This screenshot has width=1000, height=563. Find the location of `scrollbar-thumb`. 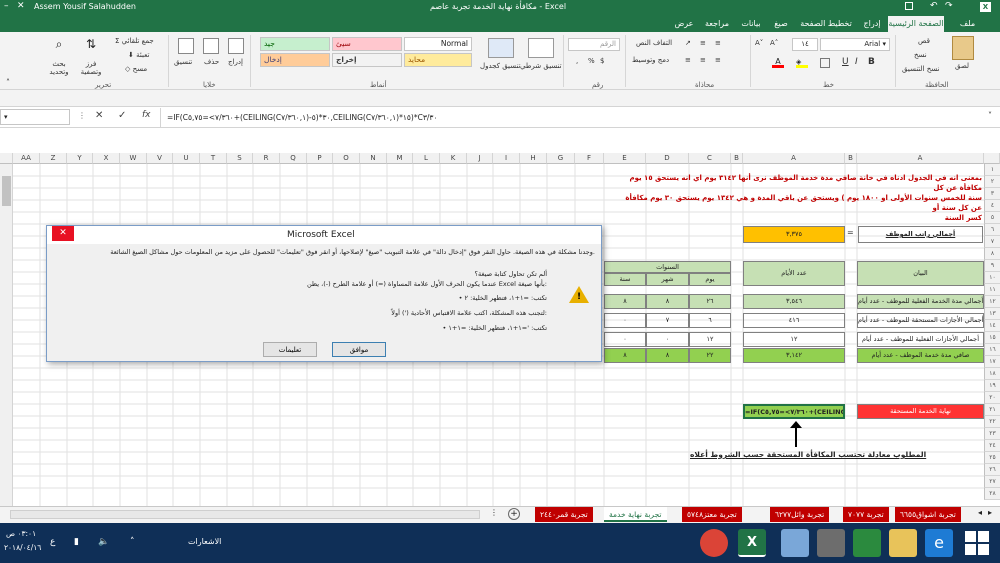

scrollbar-thumb is located at coordinates (6, 191).